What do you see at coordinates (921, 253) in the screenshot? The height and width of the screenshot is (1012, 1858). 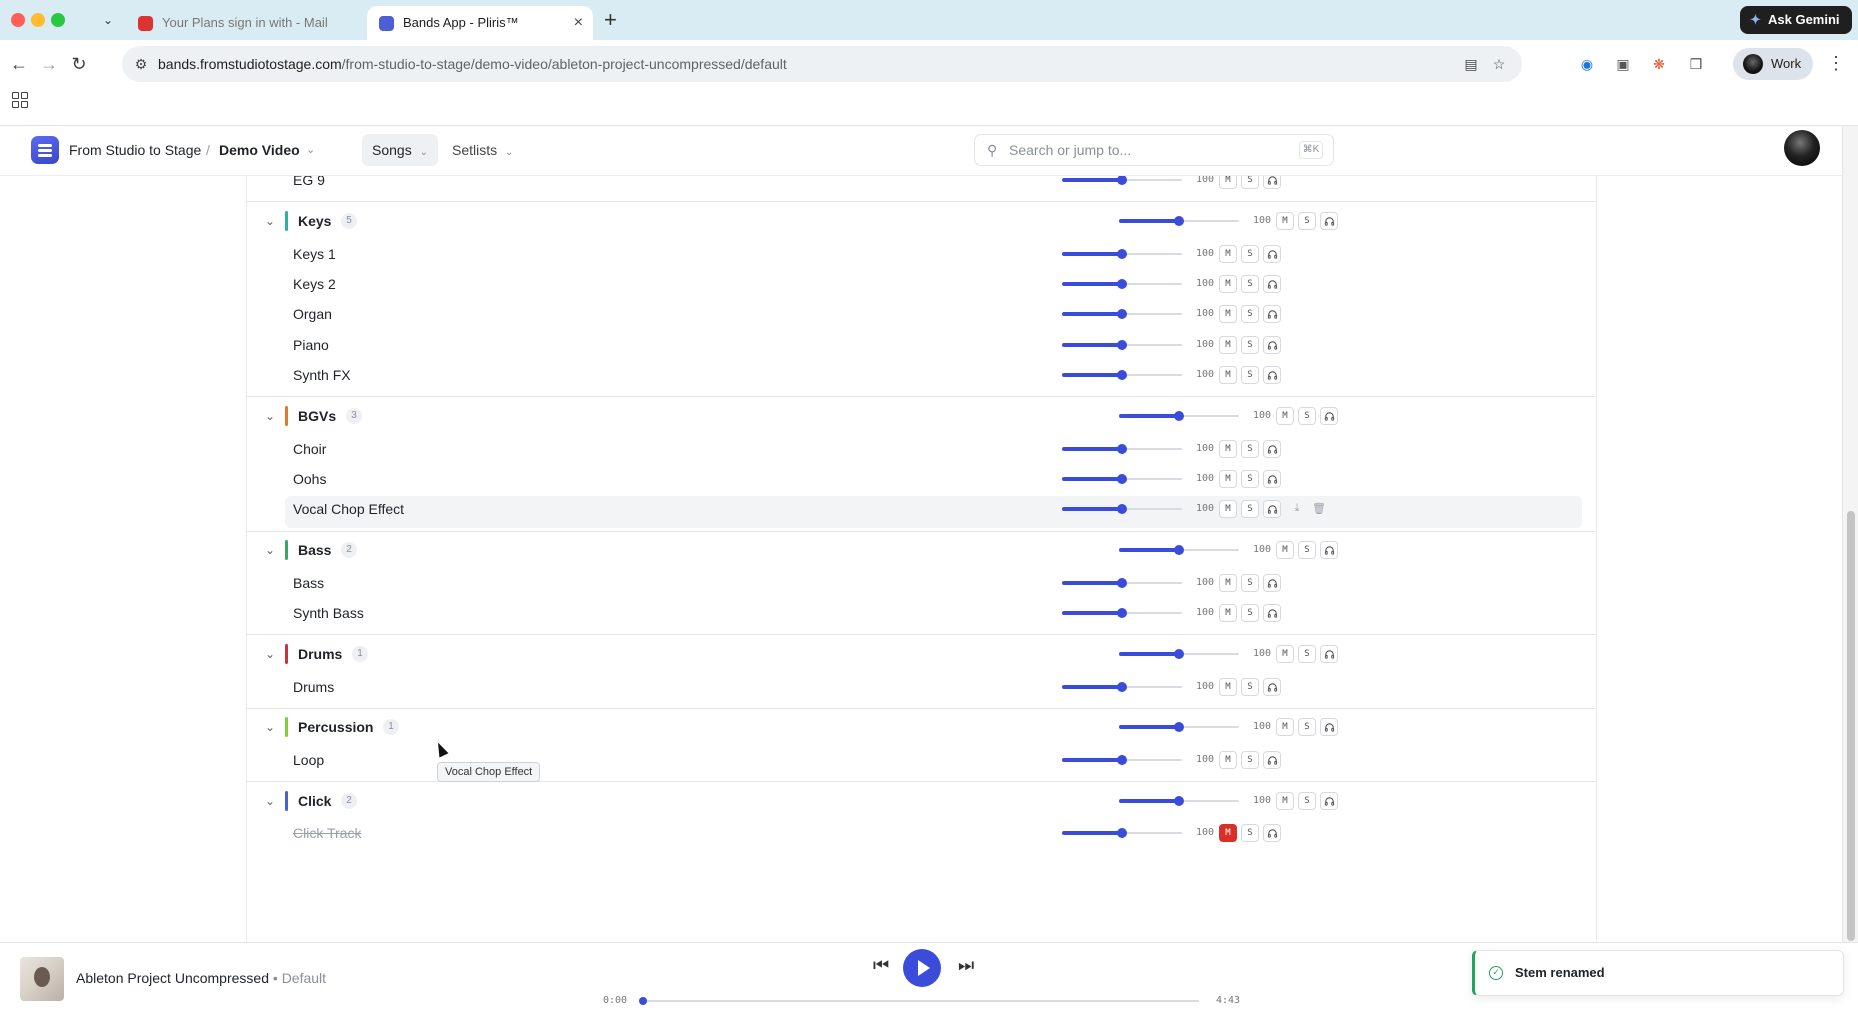 I see `stem-row: Keys 1 100 M S` at bounding box center [921, 253].